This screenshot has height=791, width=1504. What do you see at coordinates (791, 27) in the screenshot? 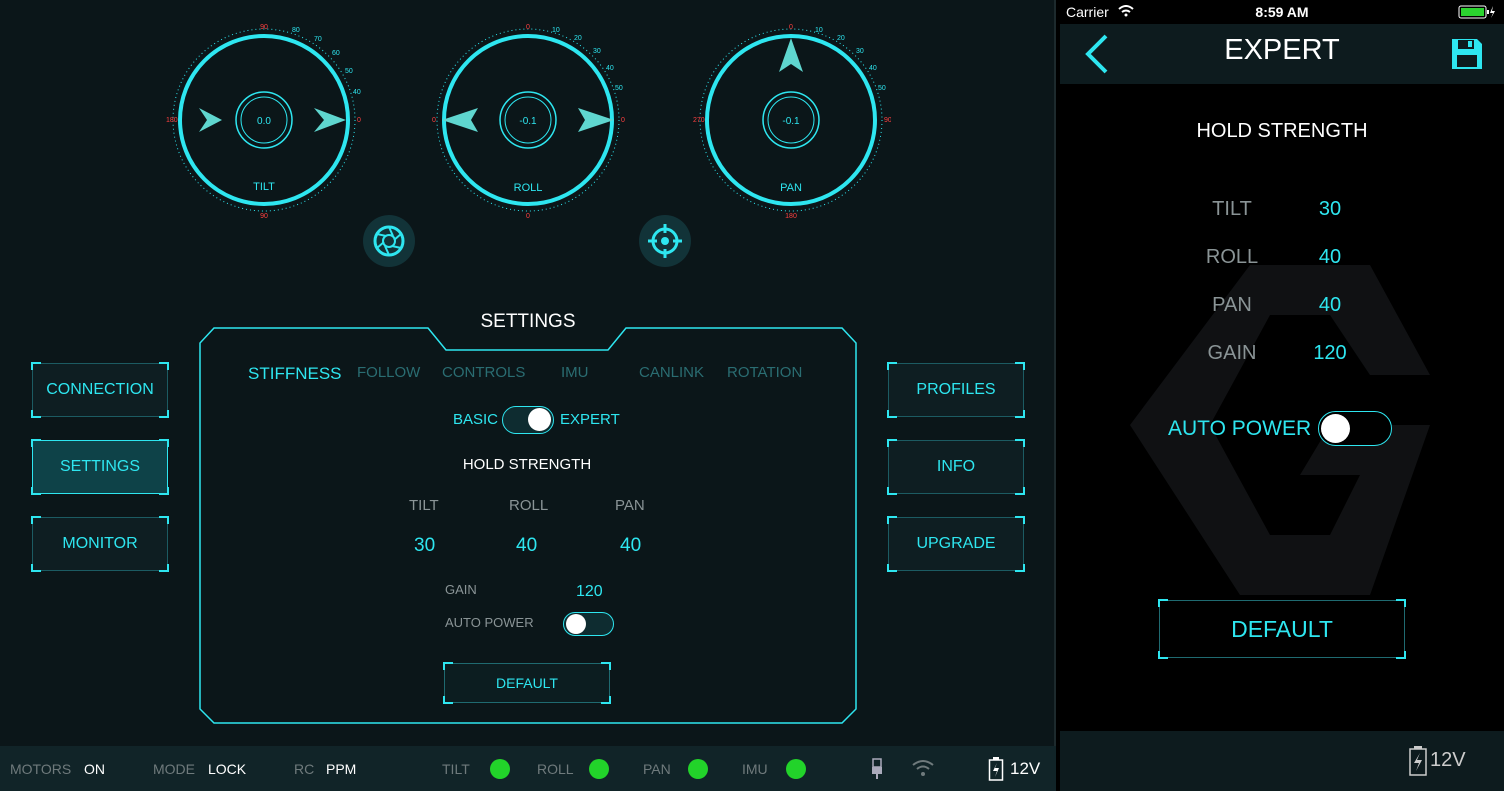
I see `pan-tick-0: 0` at bounding box center [791, 27].